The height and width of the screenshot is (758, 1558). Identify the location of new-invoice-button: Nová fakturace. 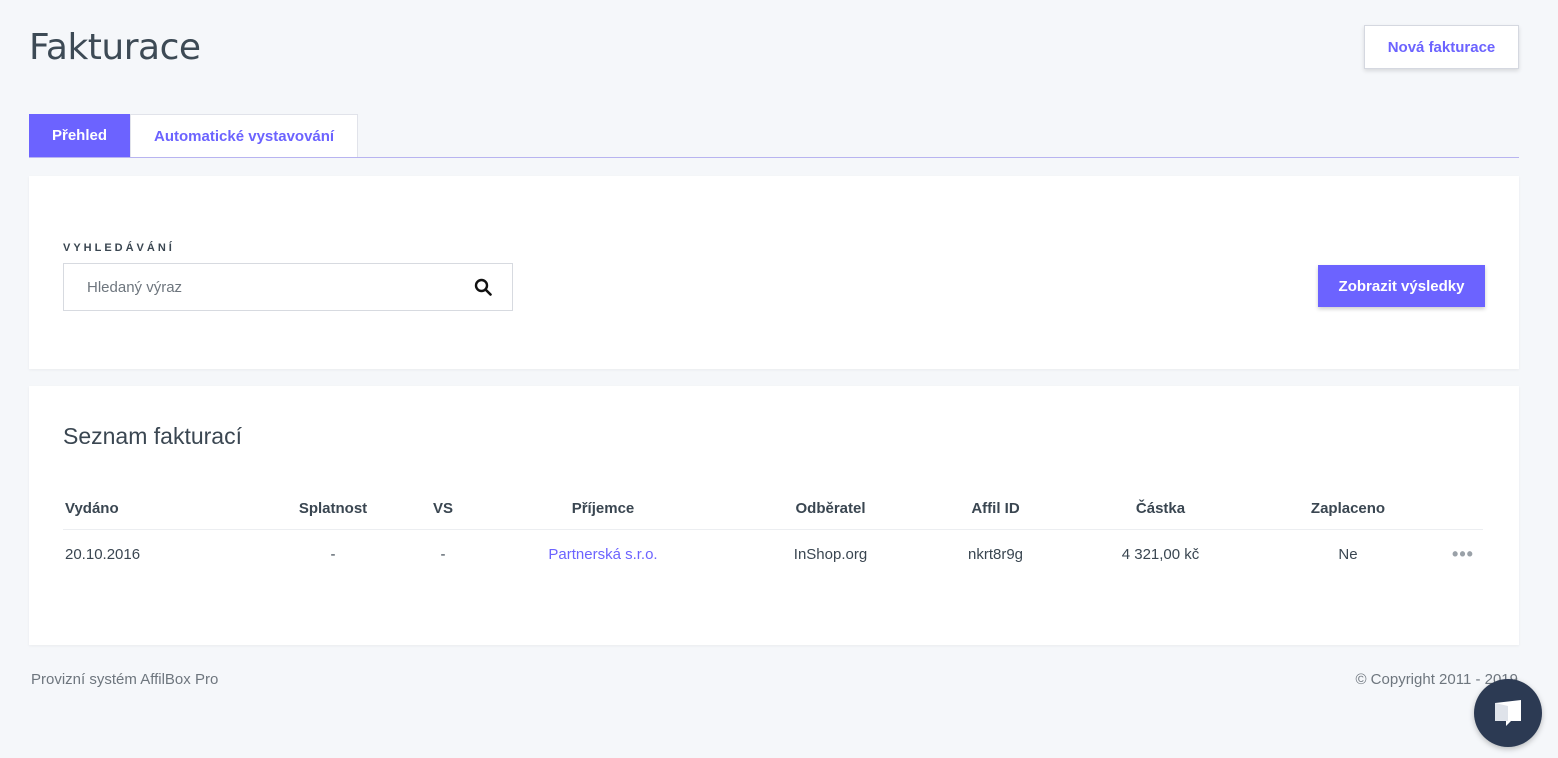
(1441, 47).